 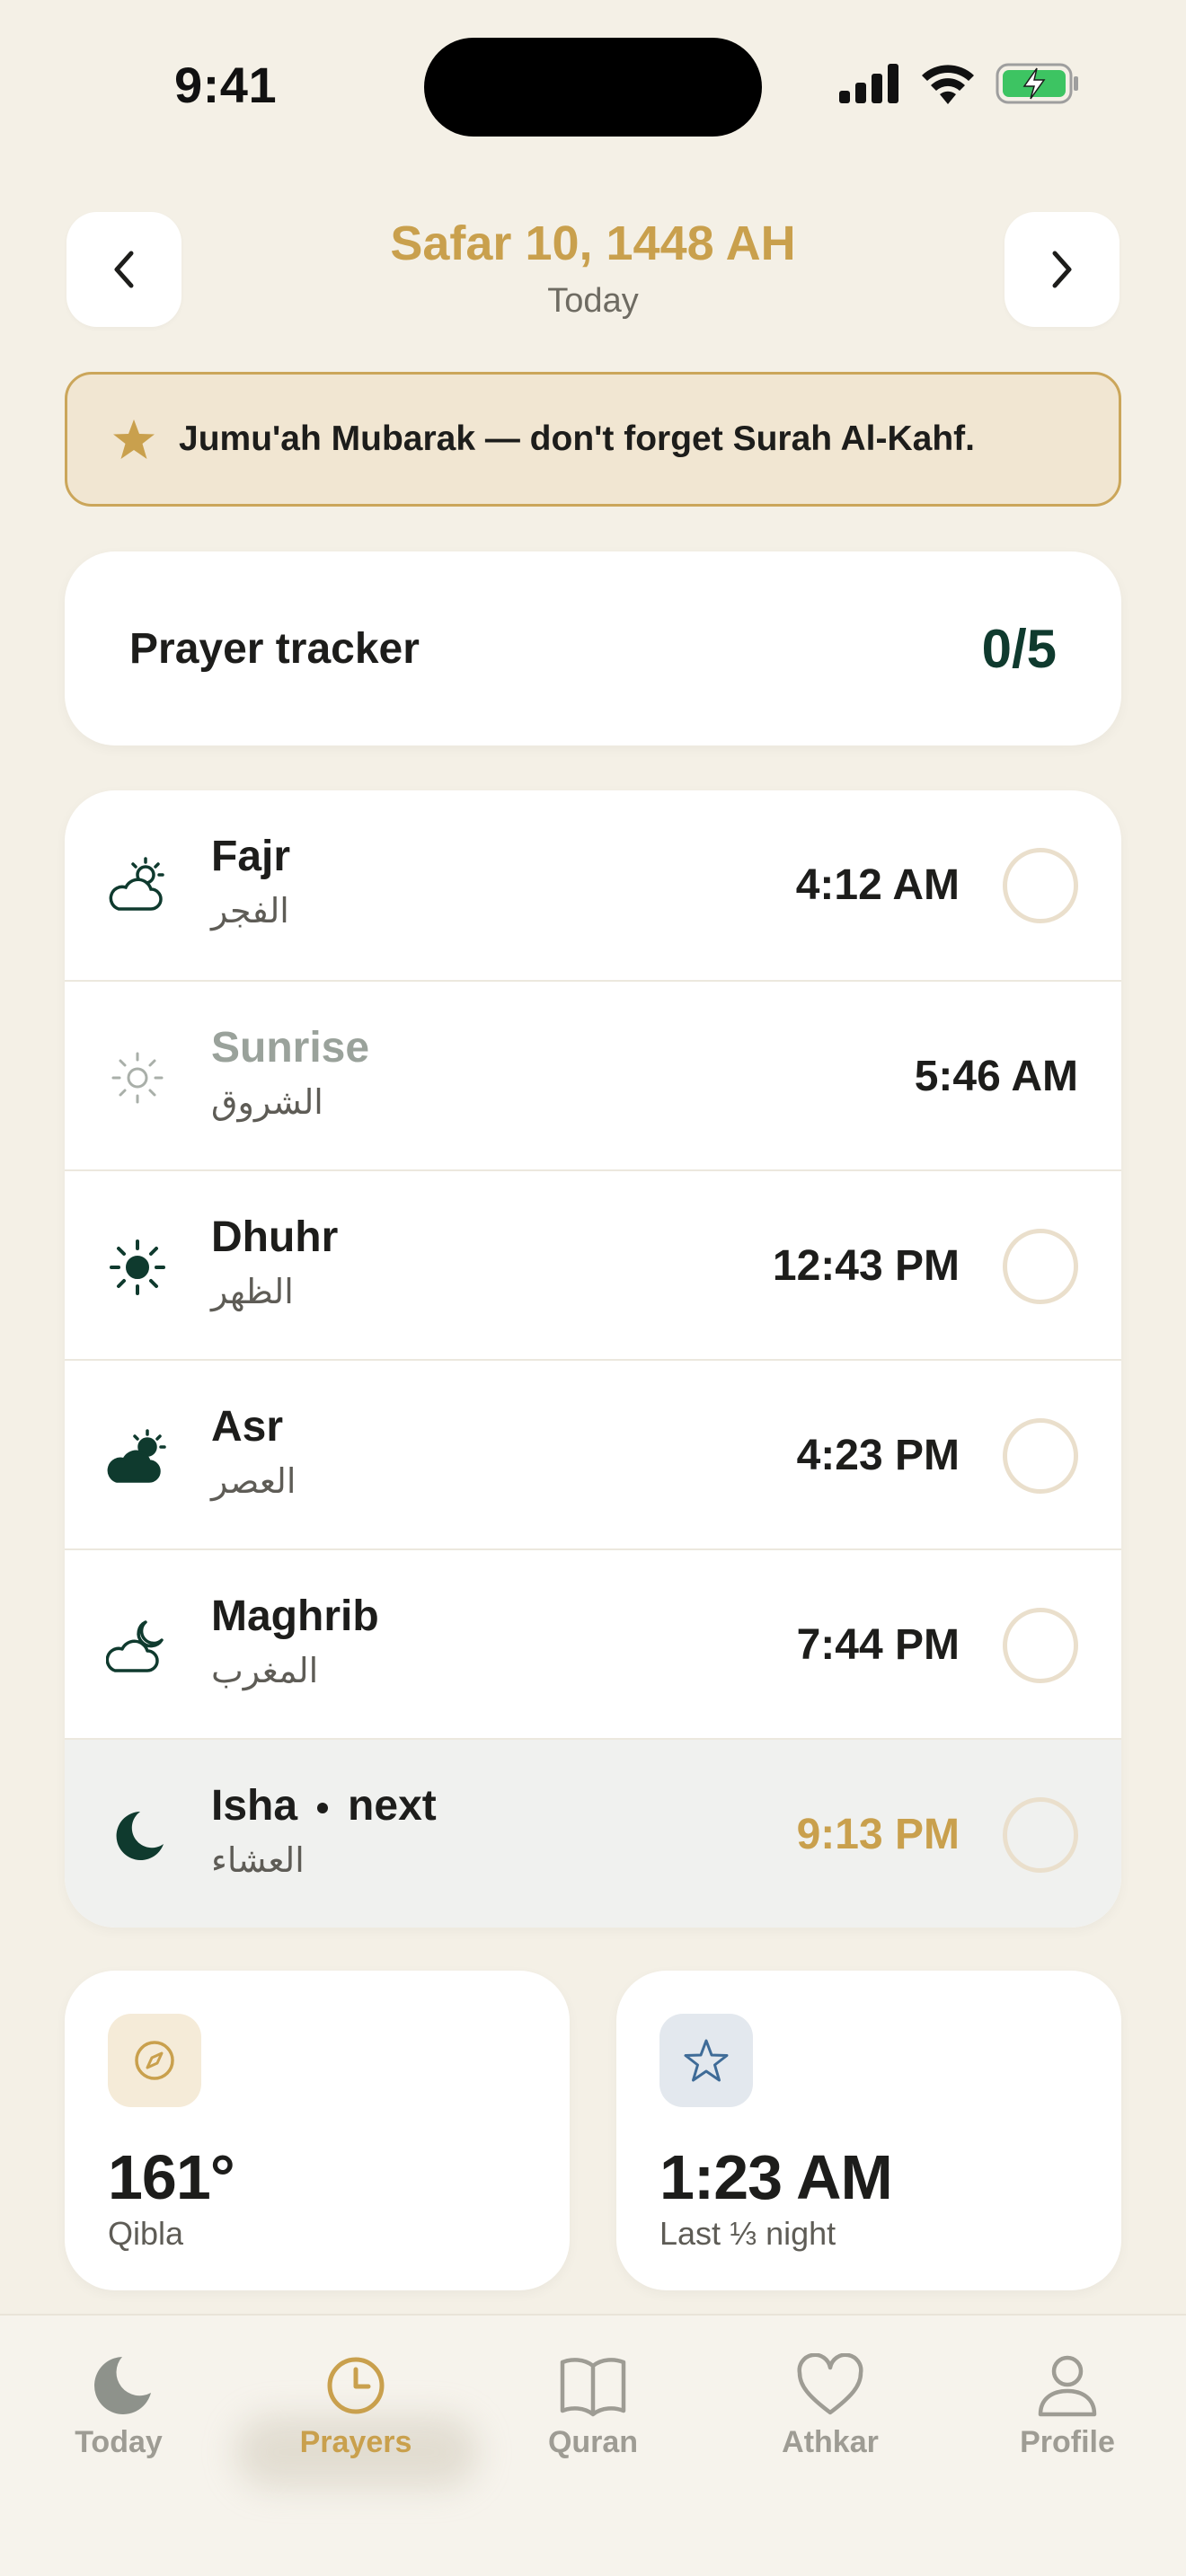 What do you see at coordinates (253, 1291) in the screenshot?
I see `prayer-arabic-name: الظهر` at bounding box center [253, 1291].